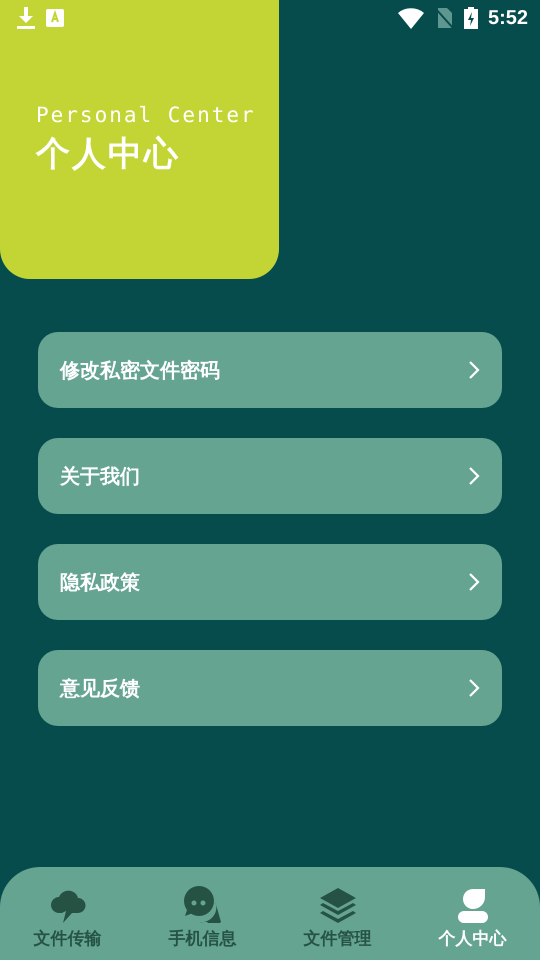 This screenshot has width=540, height=960. I want to click on header-title: 个人中心, so click(108, 154).